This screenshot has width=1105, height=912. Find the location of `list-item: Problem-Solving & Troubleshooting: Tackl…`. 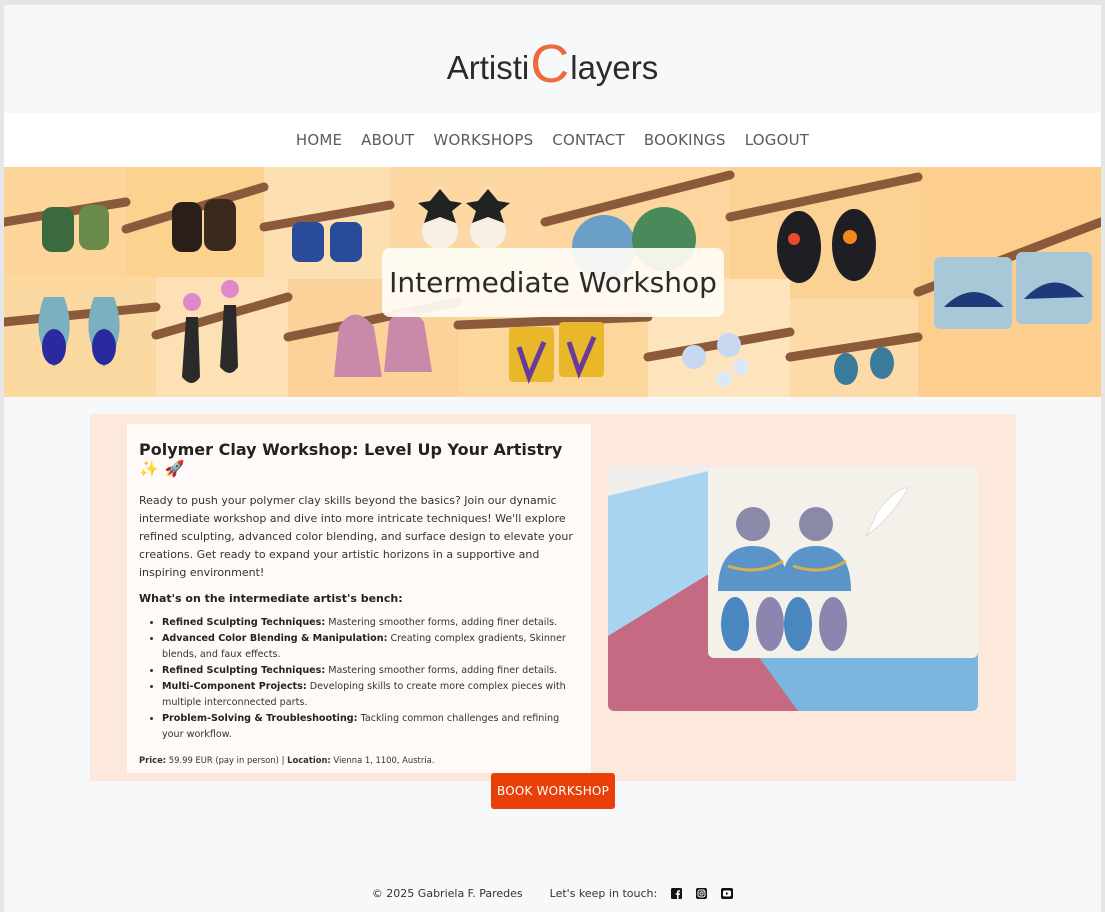

list-item: Problem-Solving & Troubleshooting: Tackl… is located at coordinates (370, 727).